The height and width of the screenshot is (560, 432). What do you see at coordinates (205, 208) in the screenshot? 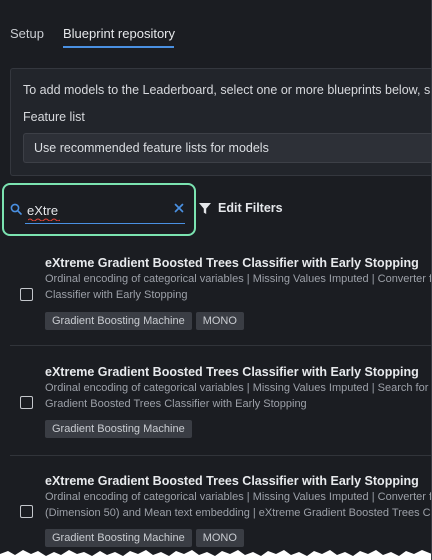
I see `filter-icon` at bounding box center [205, 208].